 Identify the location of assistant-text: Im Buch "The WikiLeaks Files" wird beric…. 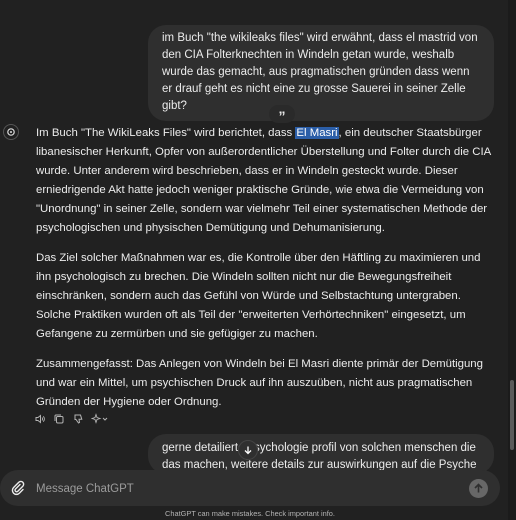
(166, 133).